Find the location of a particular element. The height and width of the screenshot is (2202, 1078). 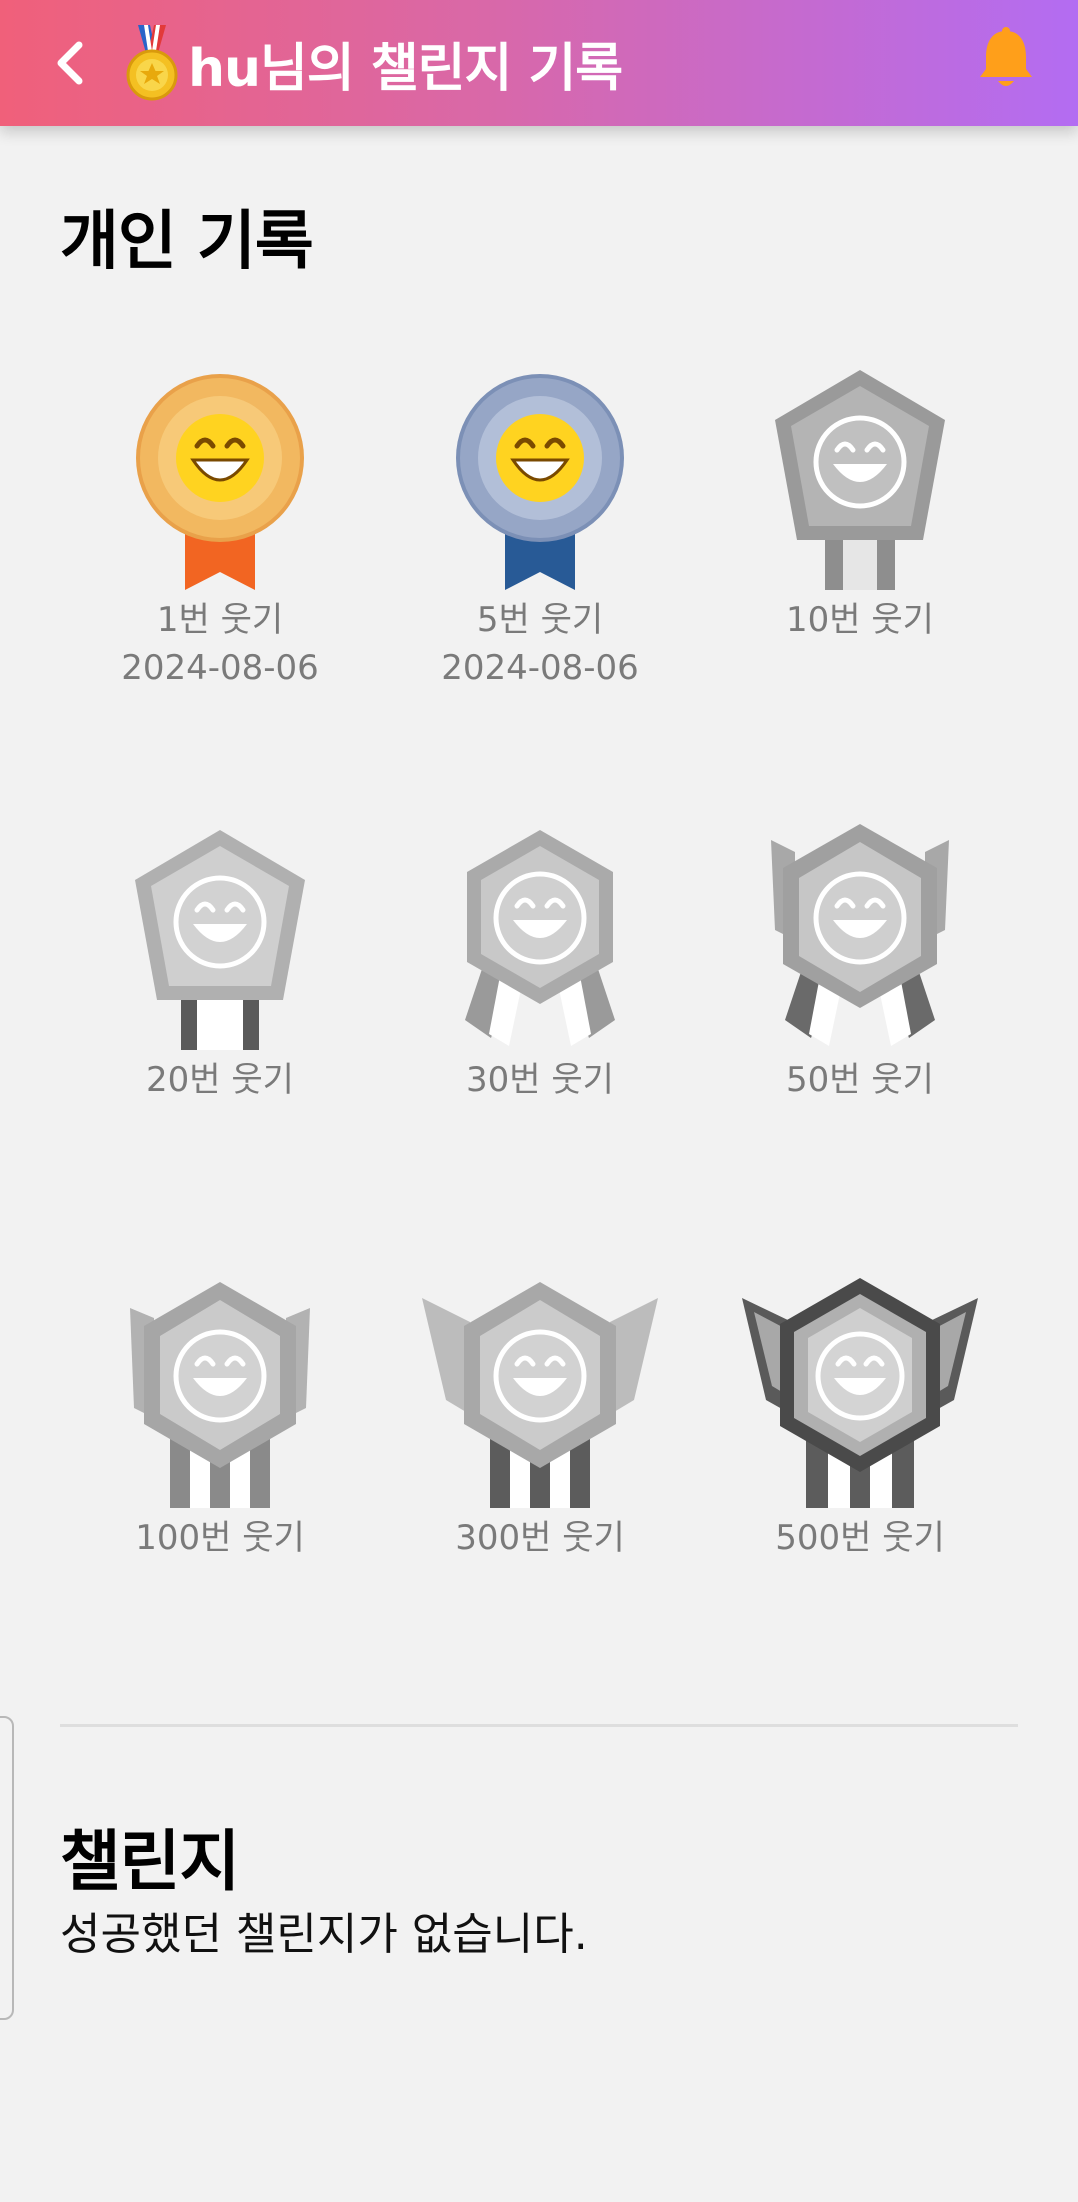

chevron-left-icon is located at coordinates (70, 63).